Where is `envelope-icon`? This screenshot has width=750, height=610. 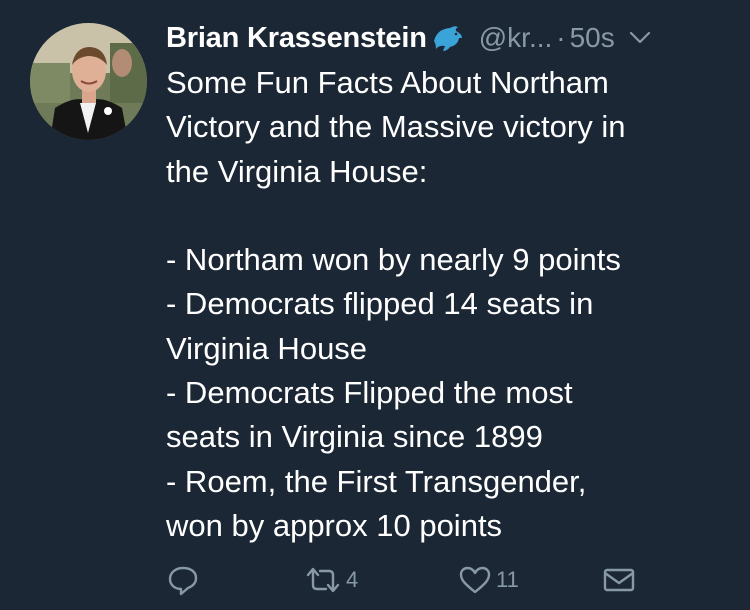
envelope-icon is located at coordinates (619, 580).